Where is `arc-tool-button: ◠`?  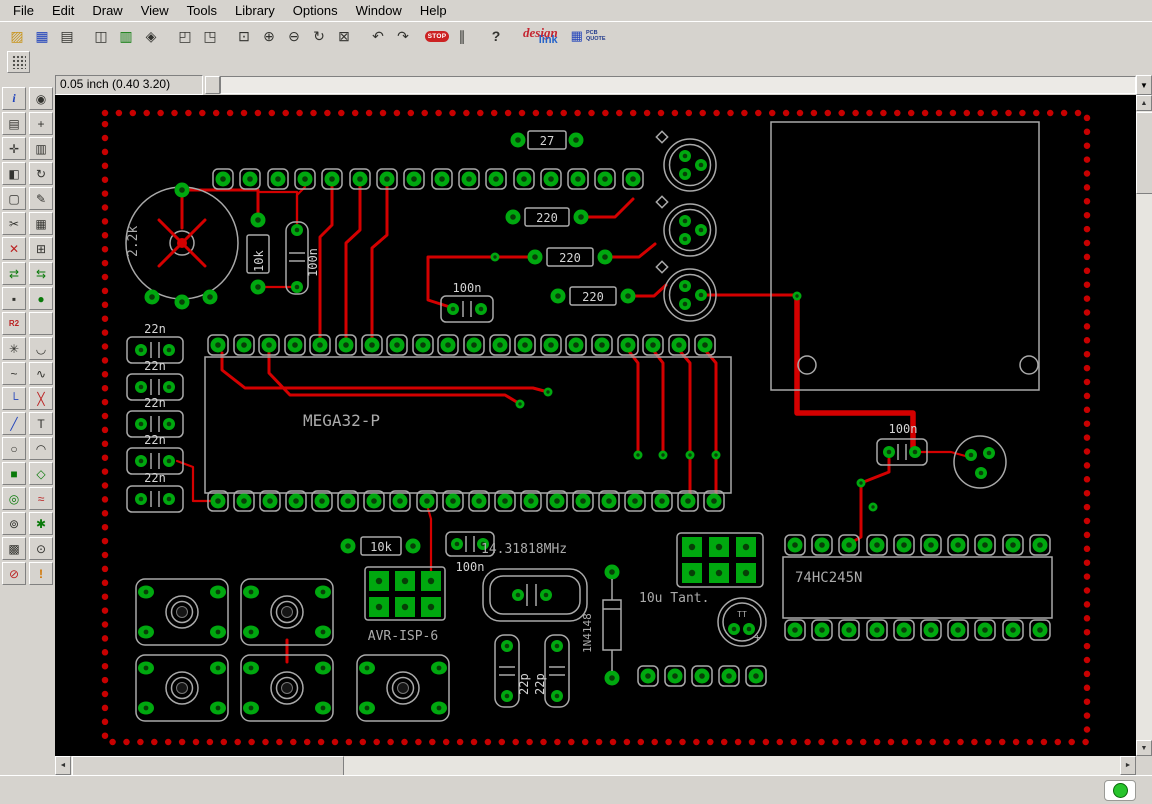
arc-tool-button: ◠ is located at coordinates (41, 448).